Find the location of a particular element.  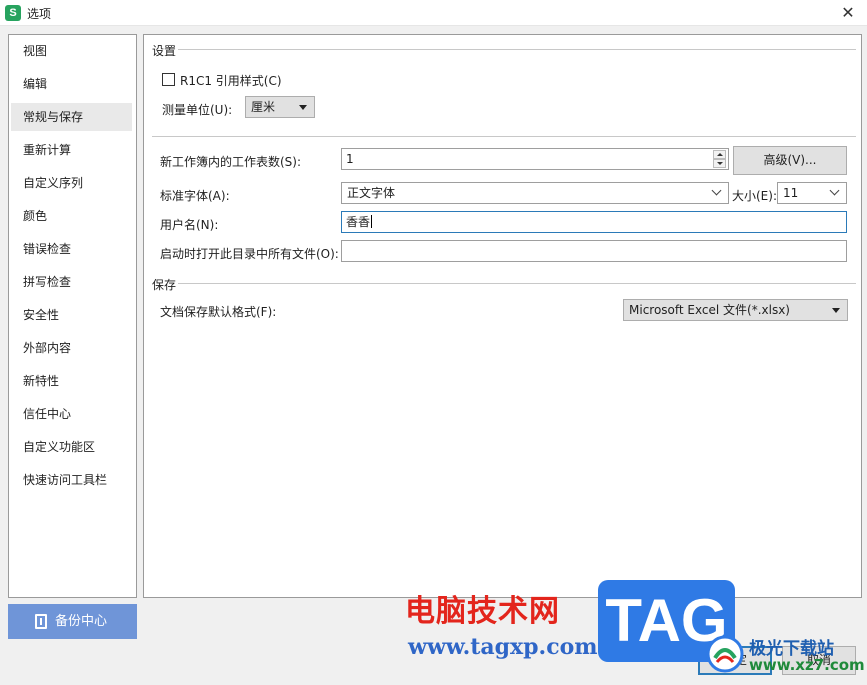

unit-label: 测量单位(U): is located at coordinates (197, 110).